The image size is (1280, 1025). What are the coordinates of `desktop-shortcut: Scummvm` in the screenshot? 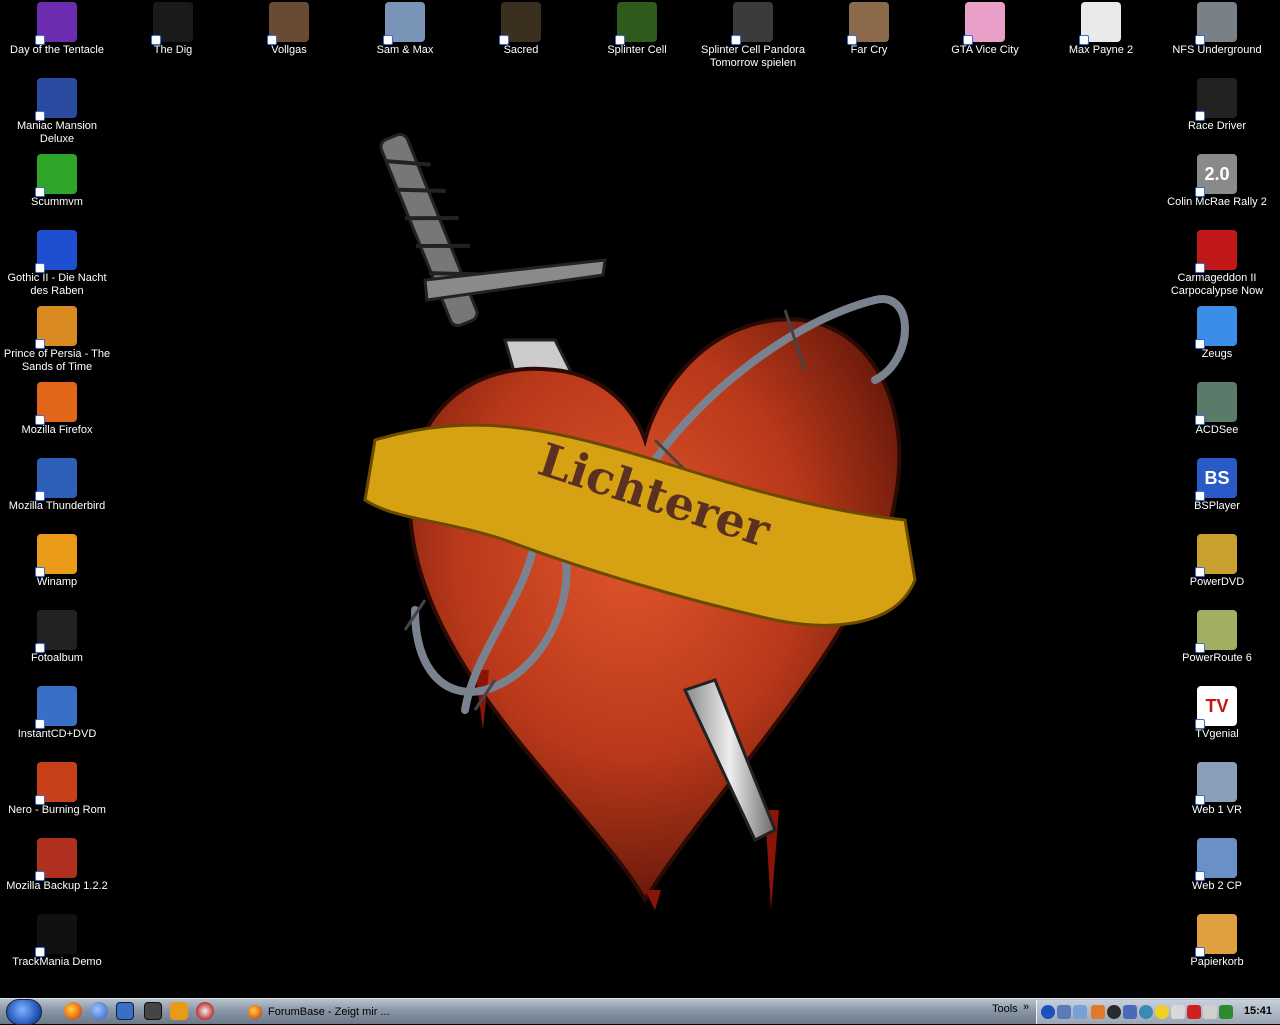 It's located at (57, 181).